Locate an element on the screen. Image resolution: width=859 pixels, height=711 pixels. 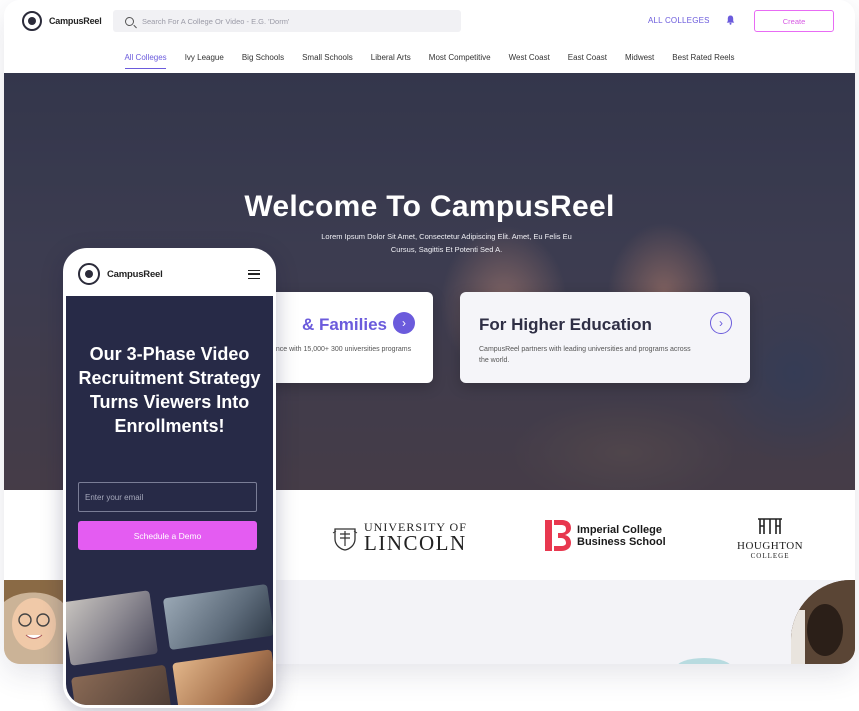
imperial-line1: Imperial College is located at coordinates (619, 529).